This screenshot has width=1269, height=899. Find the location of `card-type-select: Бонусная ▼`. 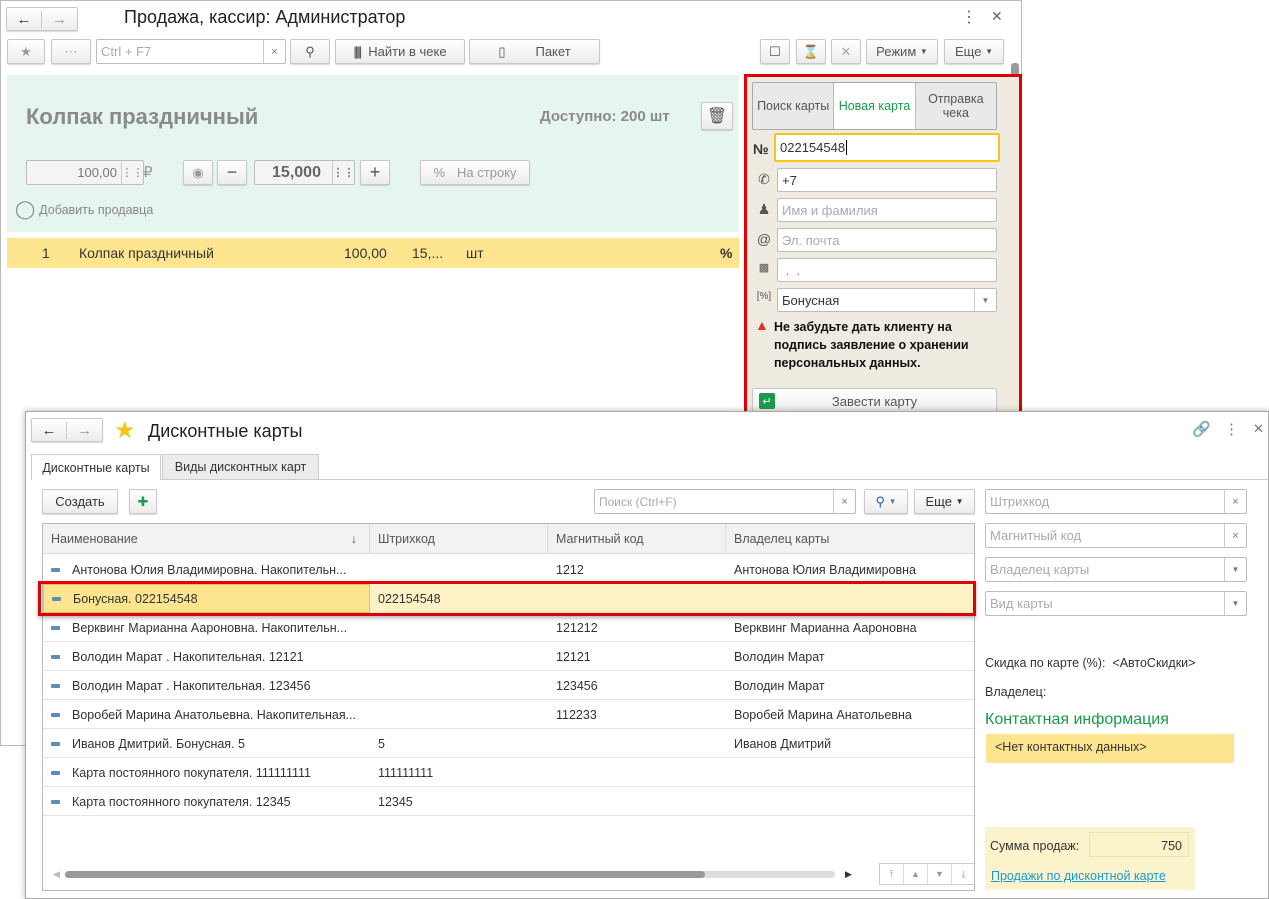

card-type-select: Бонусная ▼ is located at coordinates (887, 300).